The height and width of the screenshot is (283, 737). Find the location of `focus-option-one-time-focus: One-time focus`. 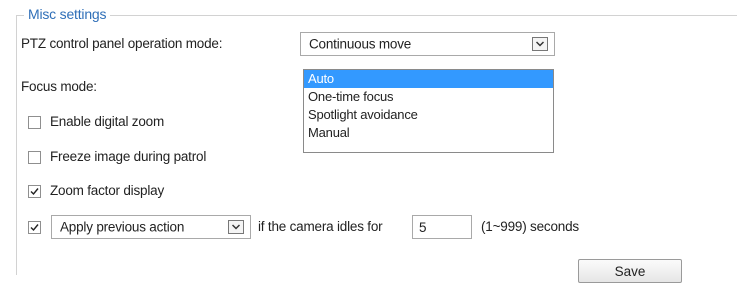

focus-option-one-time-focus: One-time focus is located at coordinates (428, 97).